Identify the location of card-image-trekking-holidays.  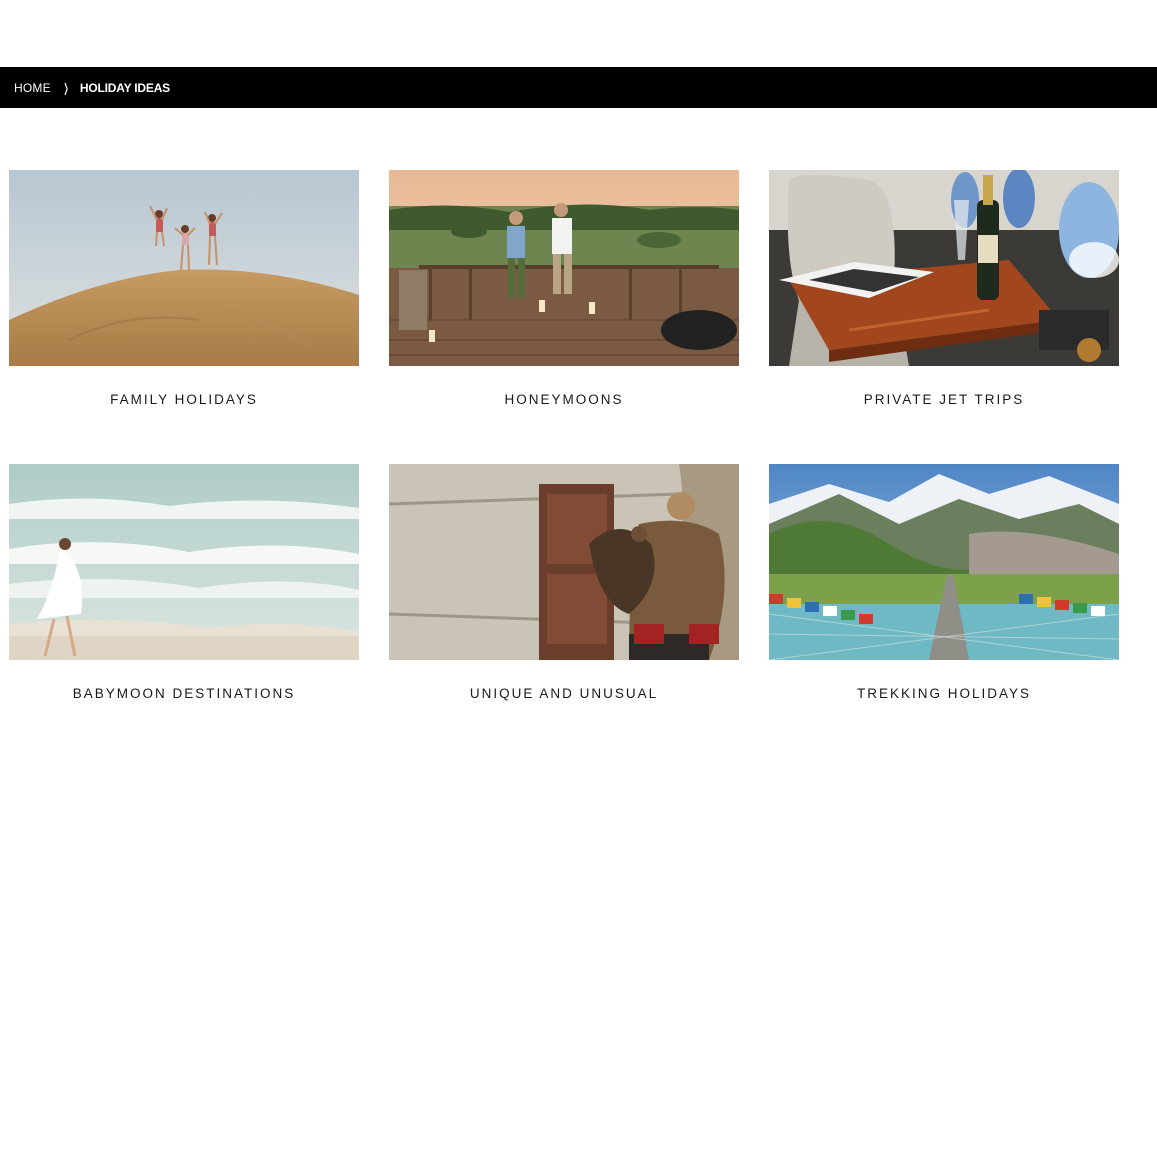
(944, 562).